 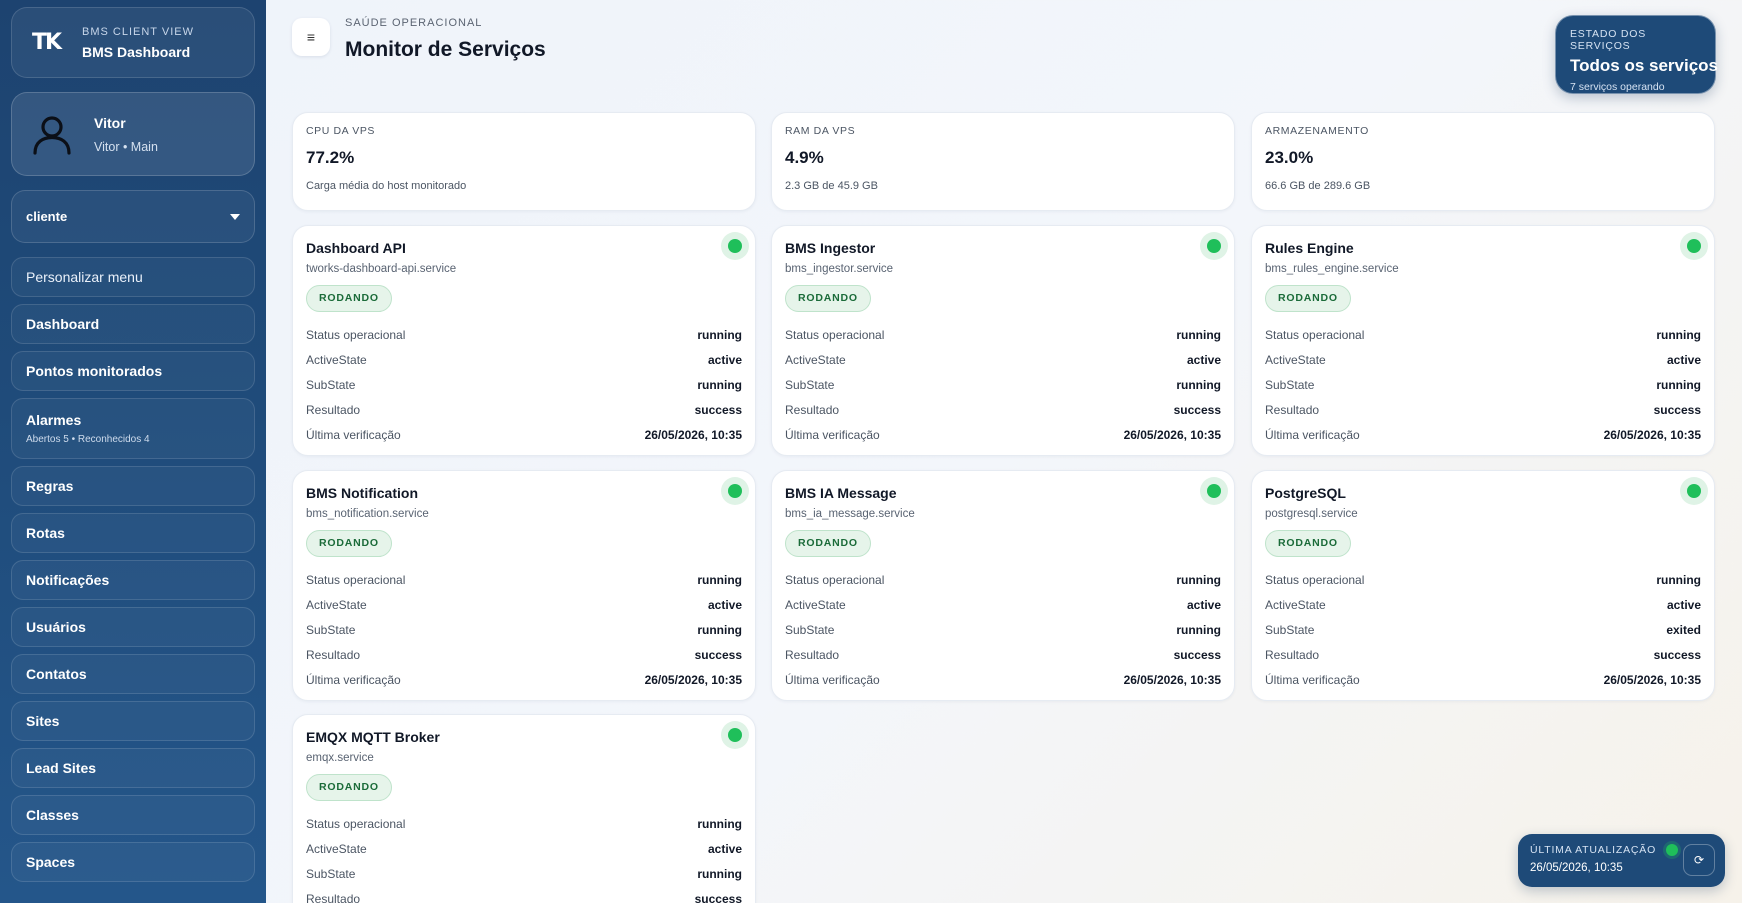 I want to click on sidebar-item-dashboard: Dashboard, so click(x=133, y=324).